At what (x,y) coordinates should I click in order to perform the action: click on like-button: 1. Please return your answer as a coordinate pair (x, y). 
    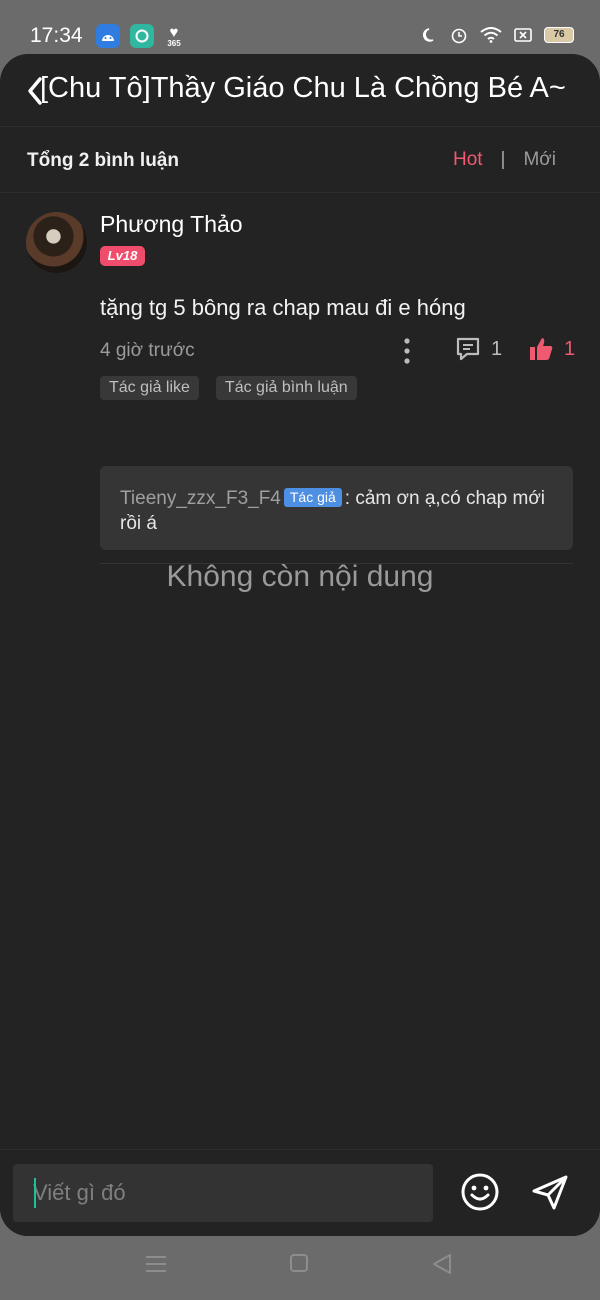
    Looking at the image, I should click on (551, 349).